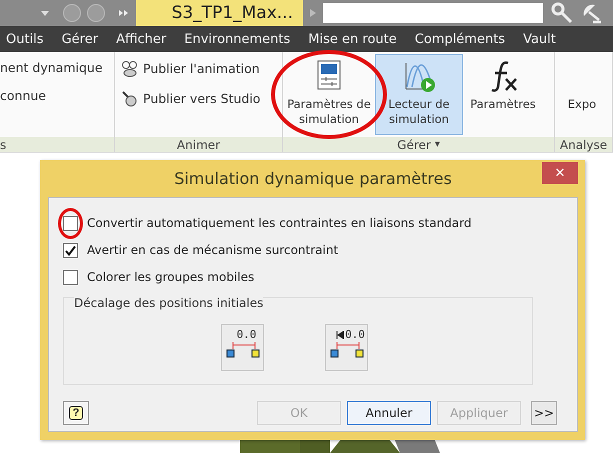  Describe the element at coordinates (54, 67) in the screenshot. I see `ribbon-command: nent dynamique` at that location.